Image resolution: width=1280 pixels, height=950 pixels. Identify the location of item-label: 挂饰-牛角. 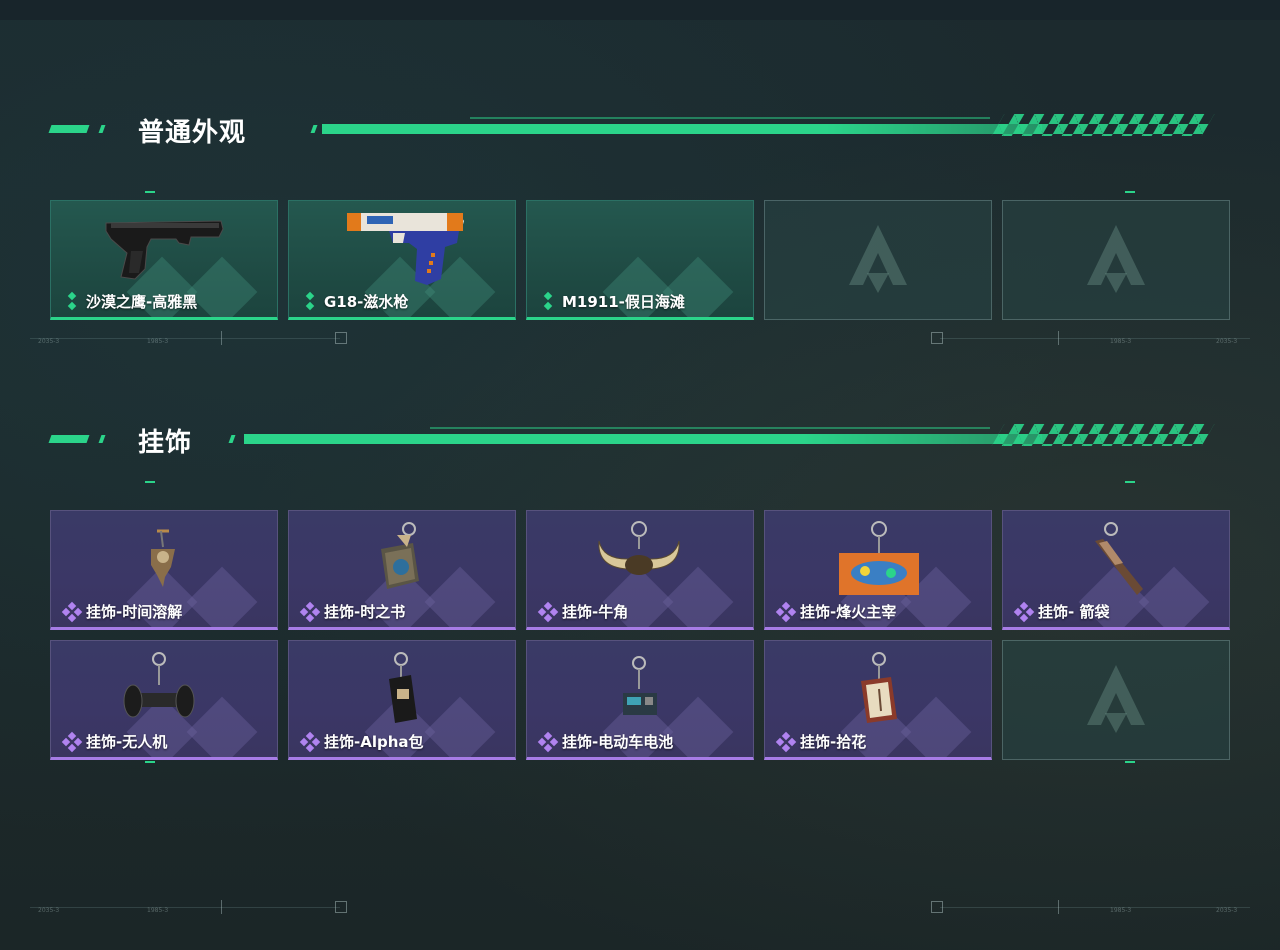
(583, 611).